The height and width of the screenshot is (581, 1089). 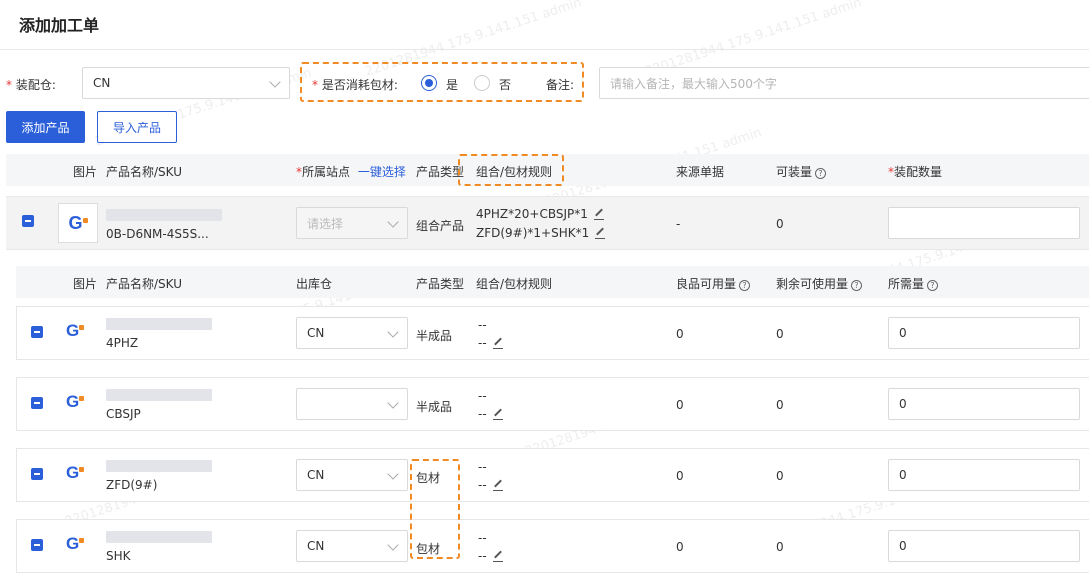 I want to click on radio-yes, so click(x=429, y=83).